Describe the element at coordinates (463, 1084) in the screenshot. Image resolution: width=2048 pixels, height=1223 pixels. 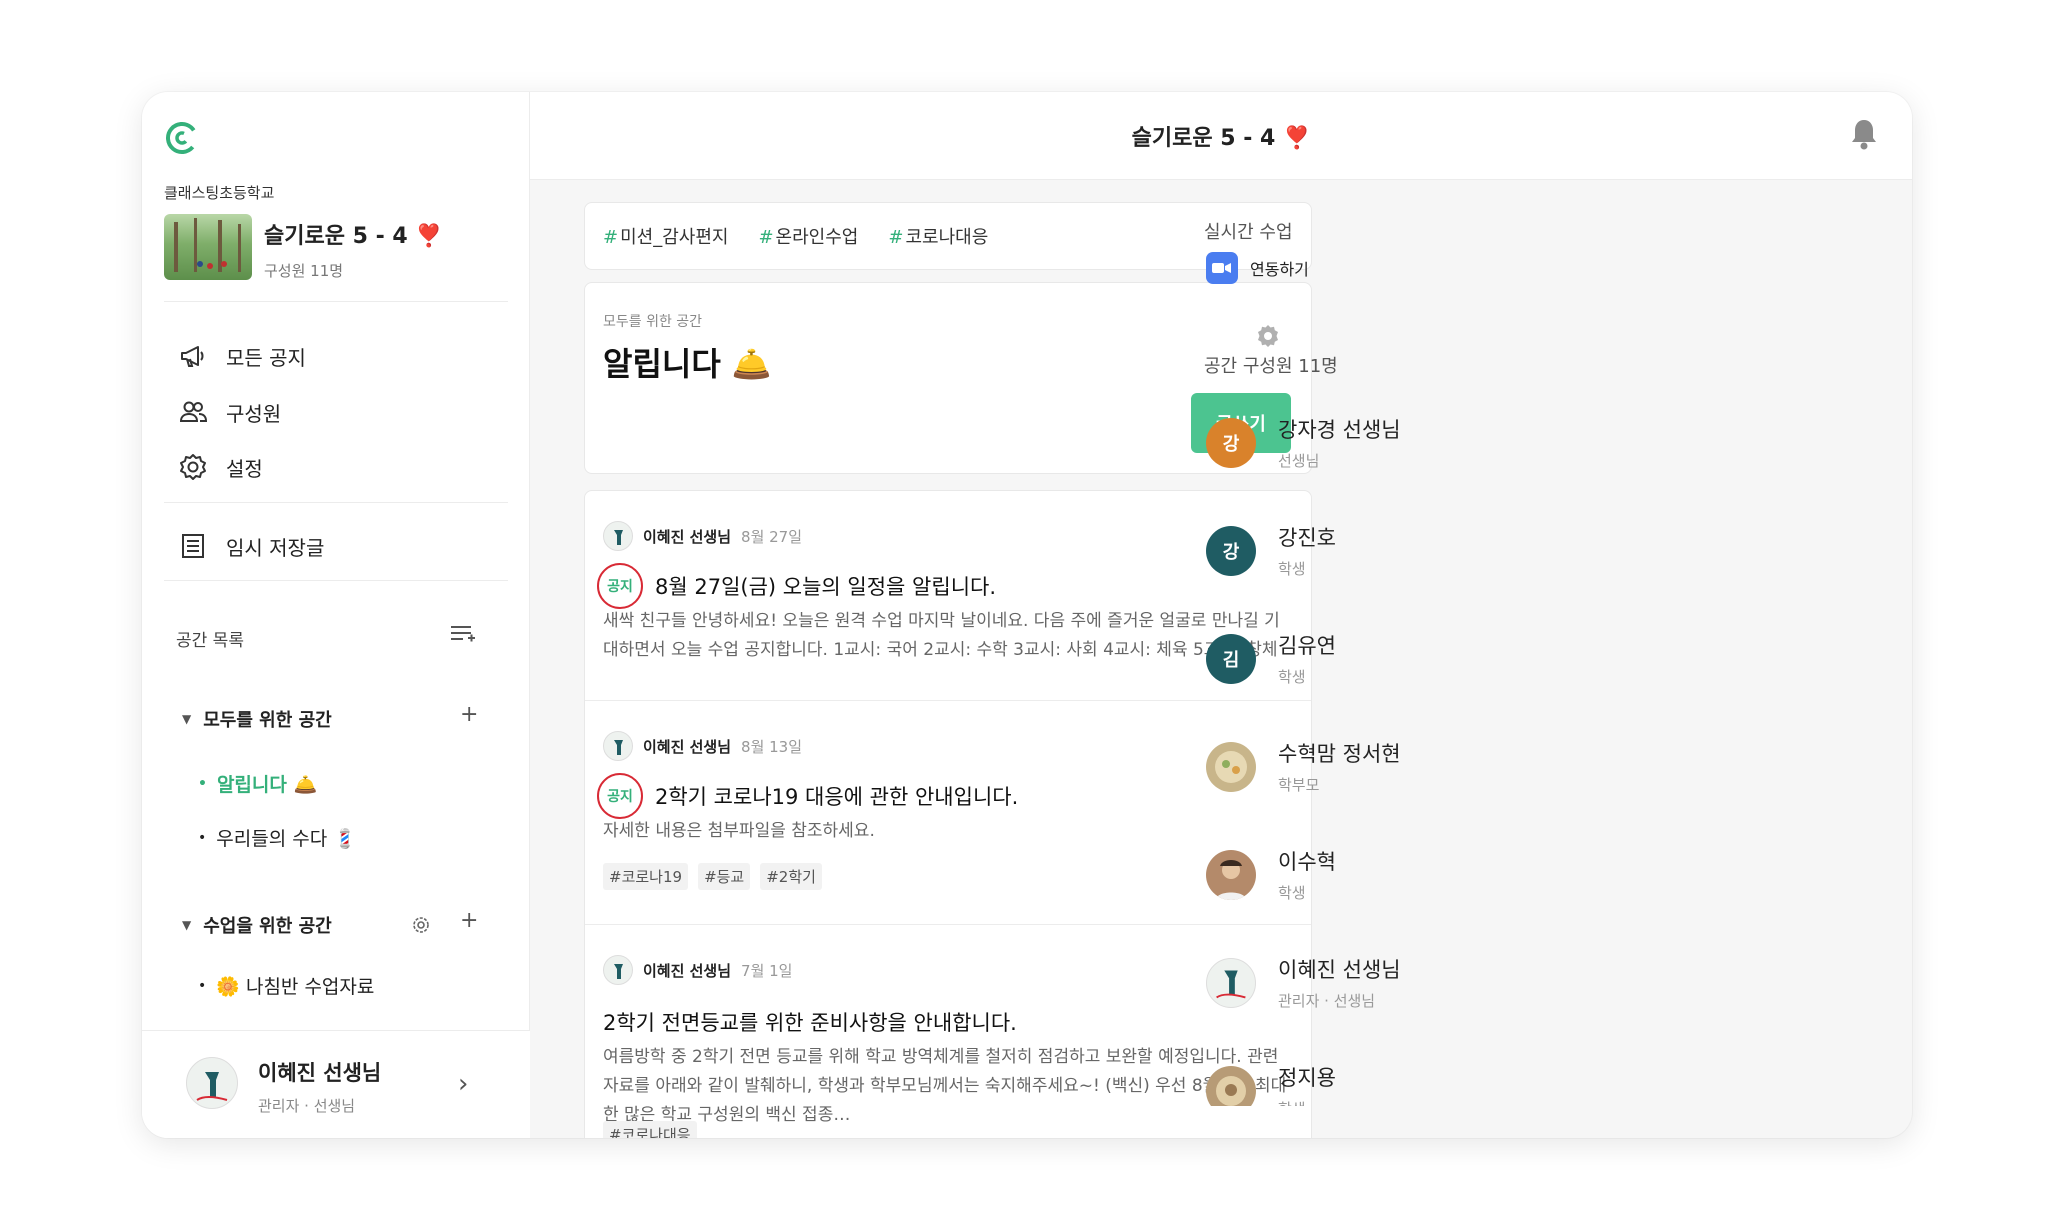
I see `chevron-right-icon: ›` at that location.